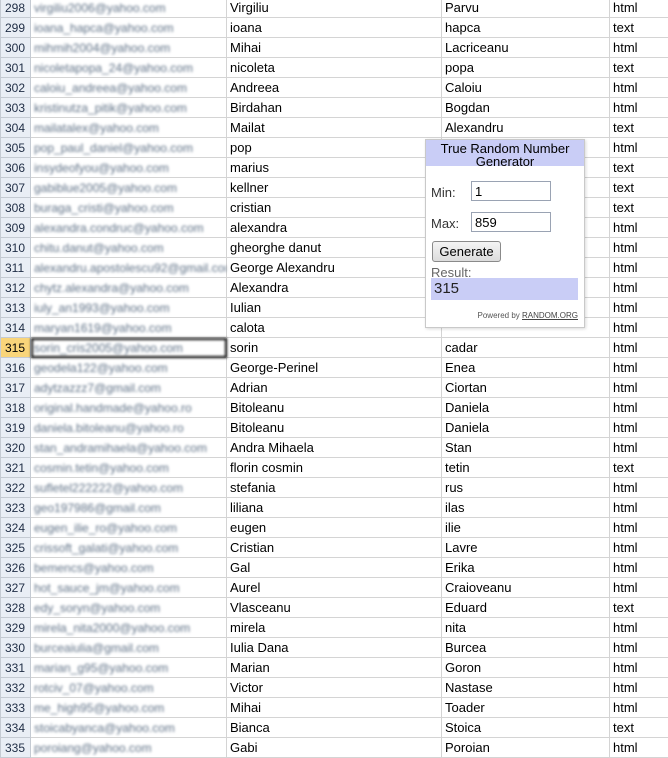 This screenshot has width=668, height=758. What do you see at coordinates (16, 568) in the screenshot?
I see `row-number: 326` at bounding box center [16, 568].